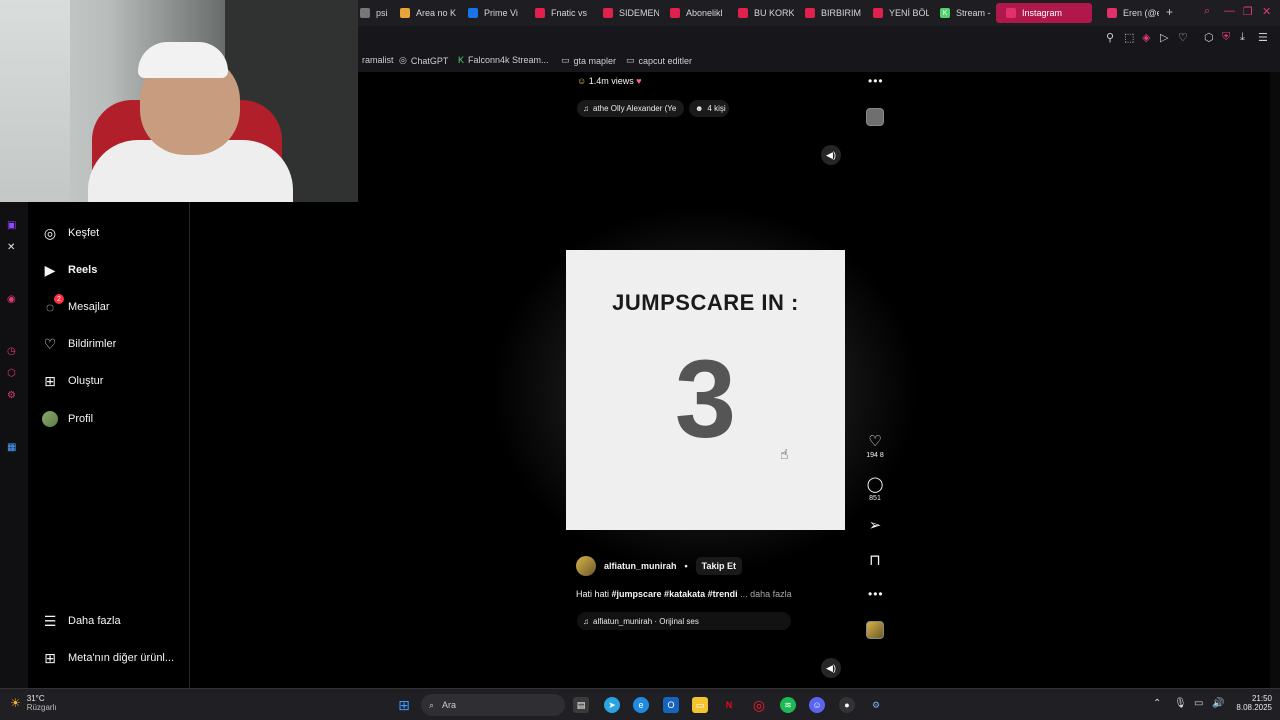 Image resolution: width=1280 pixels, height=720 pixels. What do you see at coordinates (639, 13) in the screenshot?
I see `tab-label: SIDEMEN` at bounding box center [639, 13].